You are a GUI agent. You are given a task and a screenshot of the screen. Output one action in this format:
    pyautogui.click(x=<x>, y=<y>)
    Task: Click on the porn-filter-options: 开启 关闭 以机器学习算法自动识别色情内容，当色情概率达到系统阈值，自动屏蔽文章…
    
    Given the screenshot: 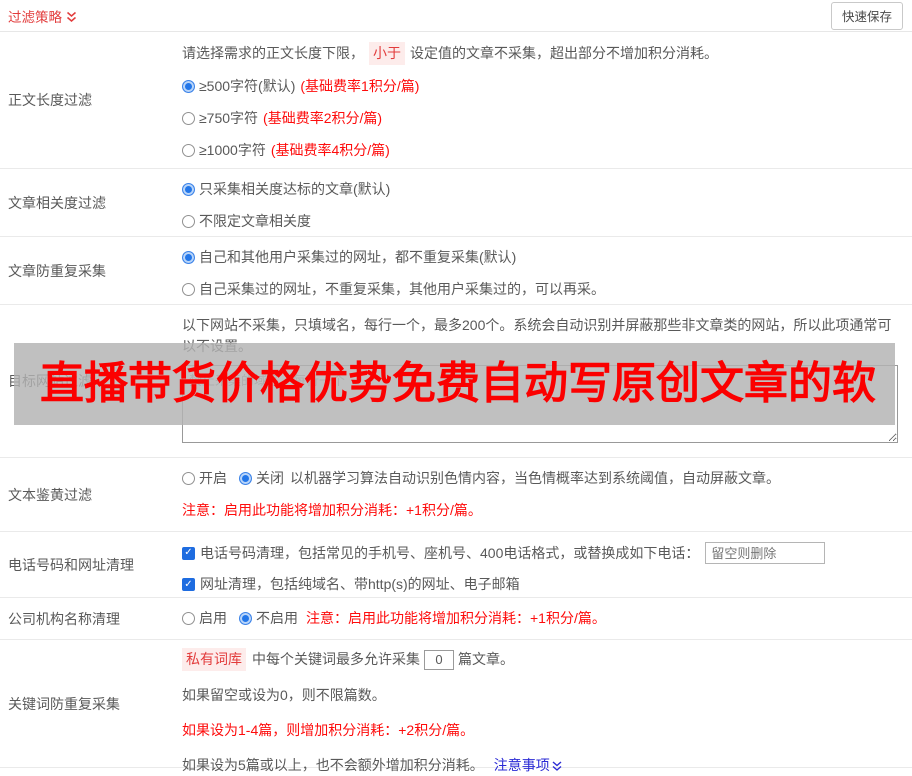 What is the action you would take?
    pyautogui.click(x=543, y=478)
    